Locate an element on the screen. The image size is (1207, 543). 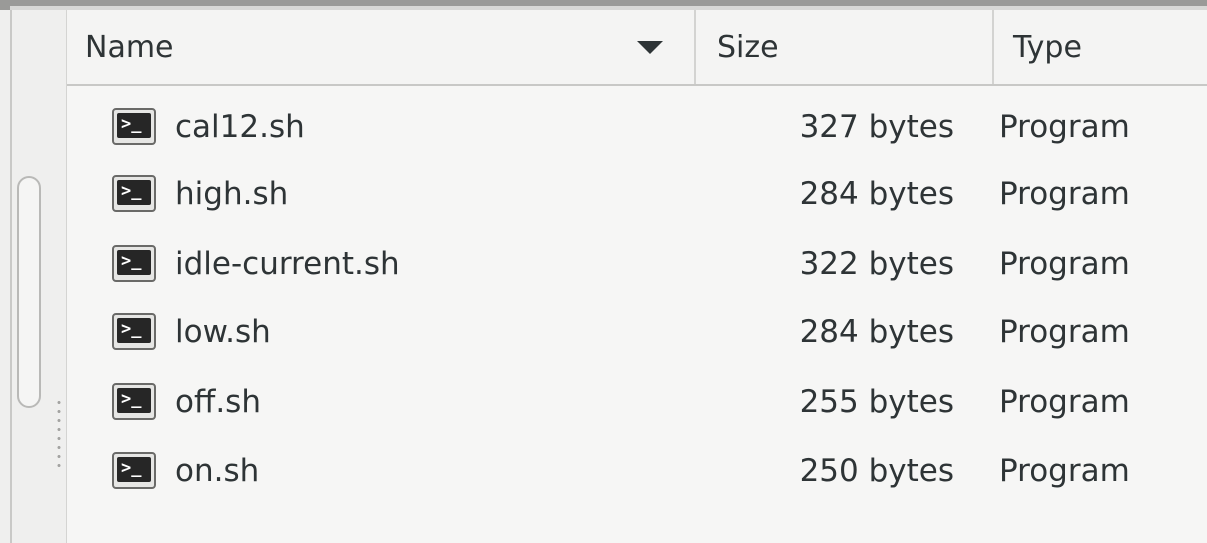
file-size: 327 bytes is located at coordinates (876, 126).